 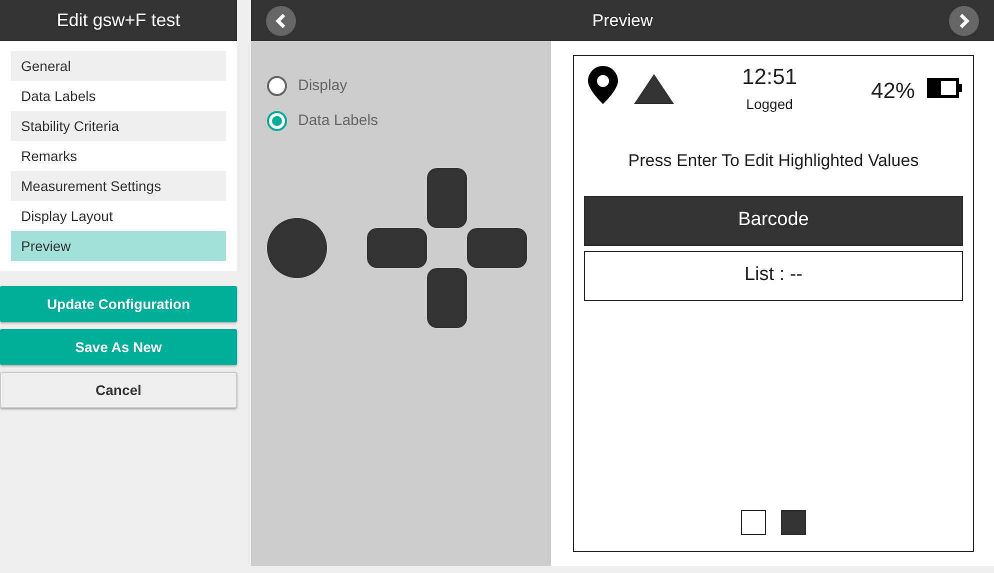 I want to click on preview-title: Preview, so click(x=622, y=21).